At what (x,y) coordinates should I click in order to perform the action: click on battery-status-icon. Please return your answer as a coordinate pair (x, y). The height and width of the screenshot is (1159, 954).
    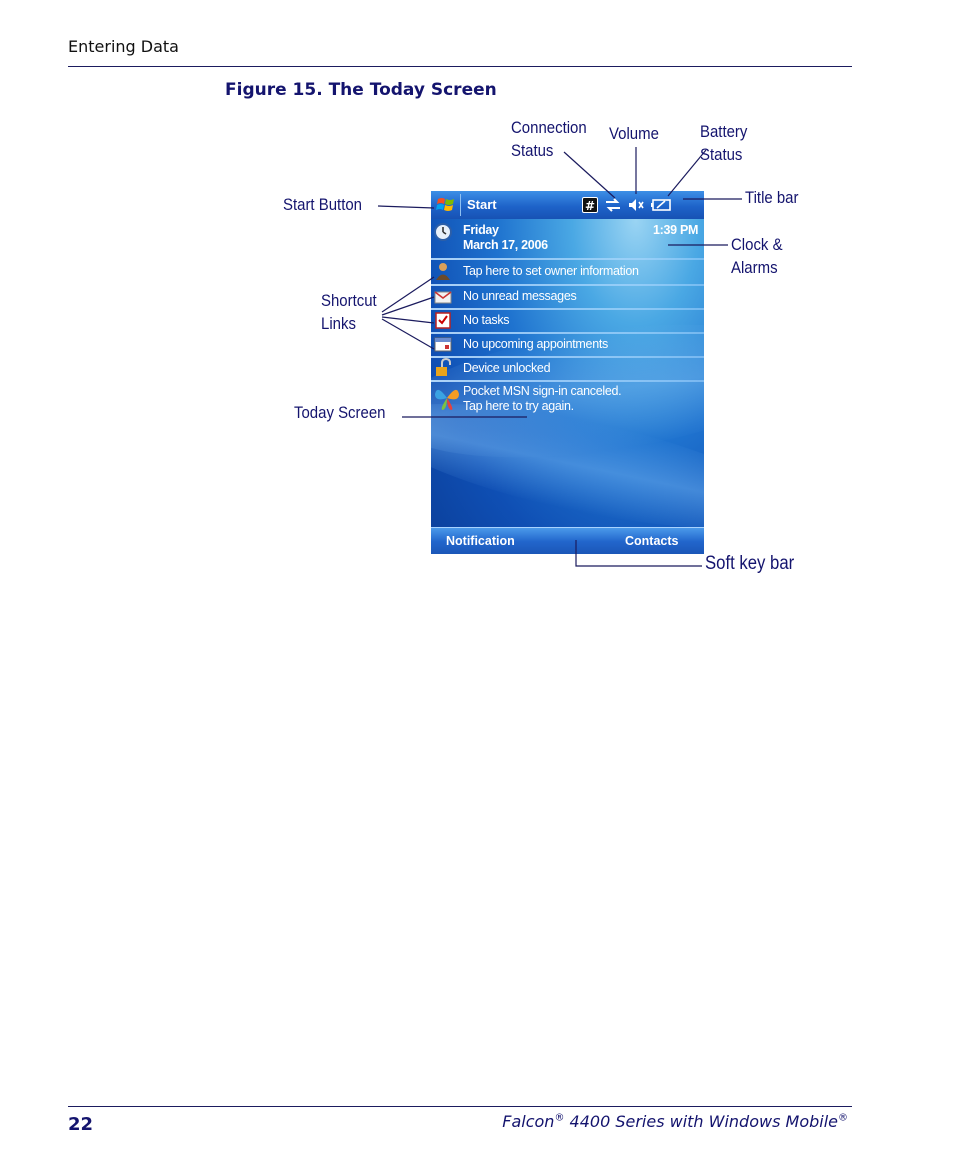
    Looking at the image, I should click on (661, 205).